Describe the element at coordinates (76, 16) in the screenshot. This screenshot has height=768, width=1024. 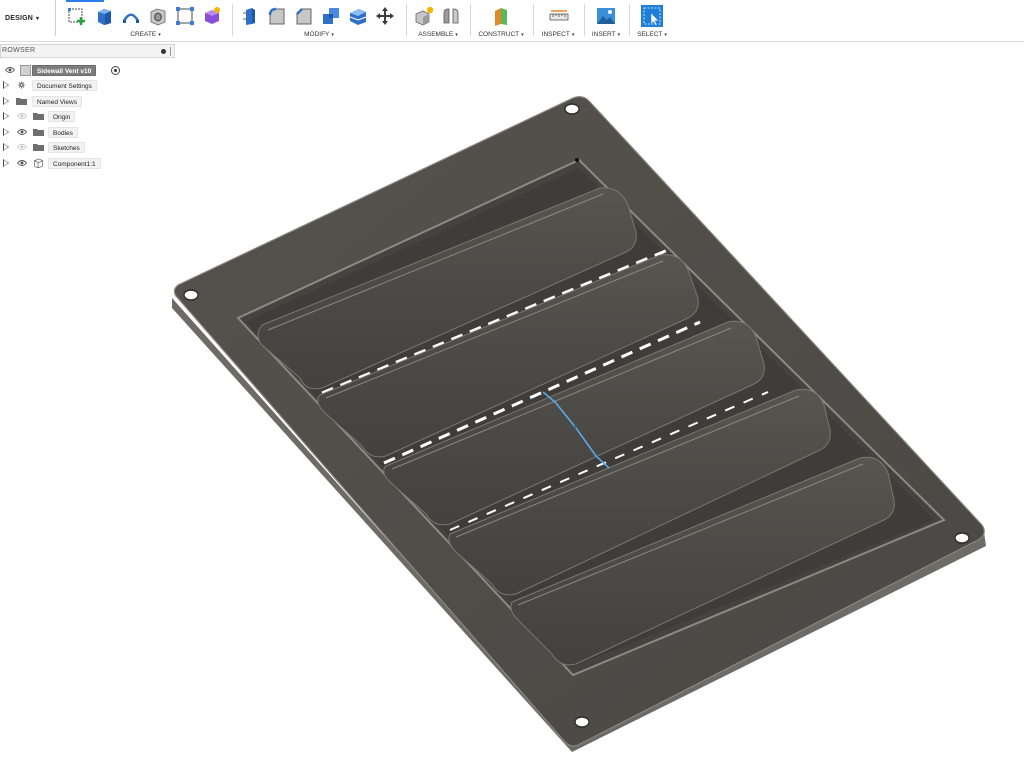
I see `create-sketch-icon` at that location.